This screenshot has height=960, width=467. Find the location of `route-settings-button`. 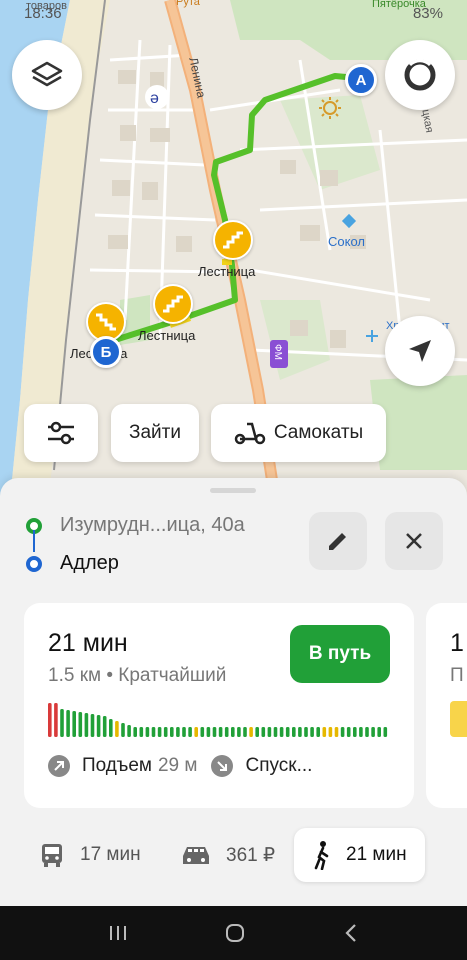

route-settings-button is located at coordinates (61, 433).